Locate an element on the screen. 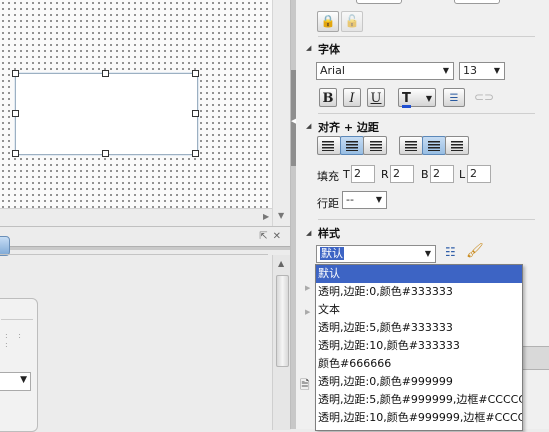  style-option: 颜色#666666 is located at coordinates (419, 364).